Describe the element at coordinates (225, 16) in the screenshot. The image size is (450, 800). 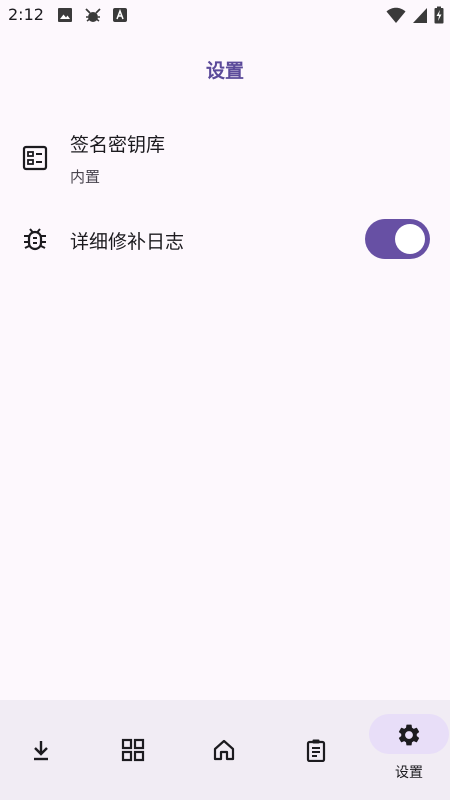
I see `status-bar: 2:12` at that location.